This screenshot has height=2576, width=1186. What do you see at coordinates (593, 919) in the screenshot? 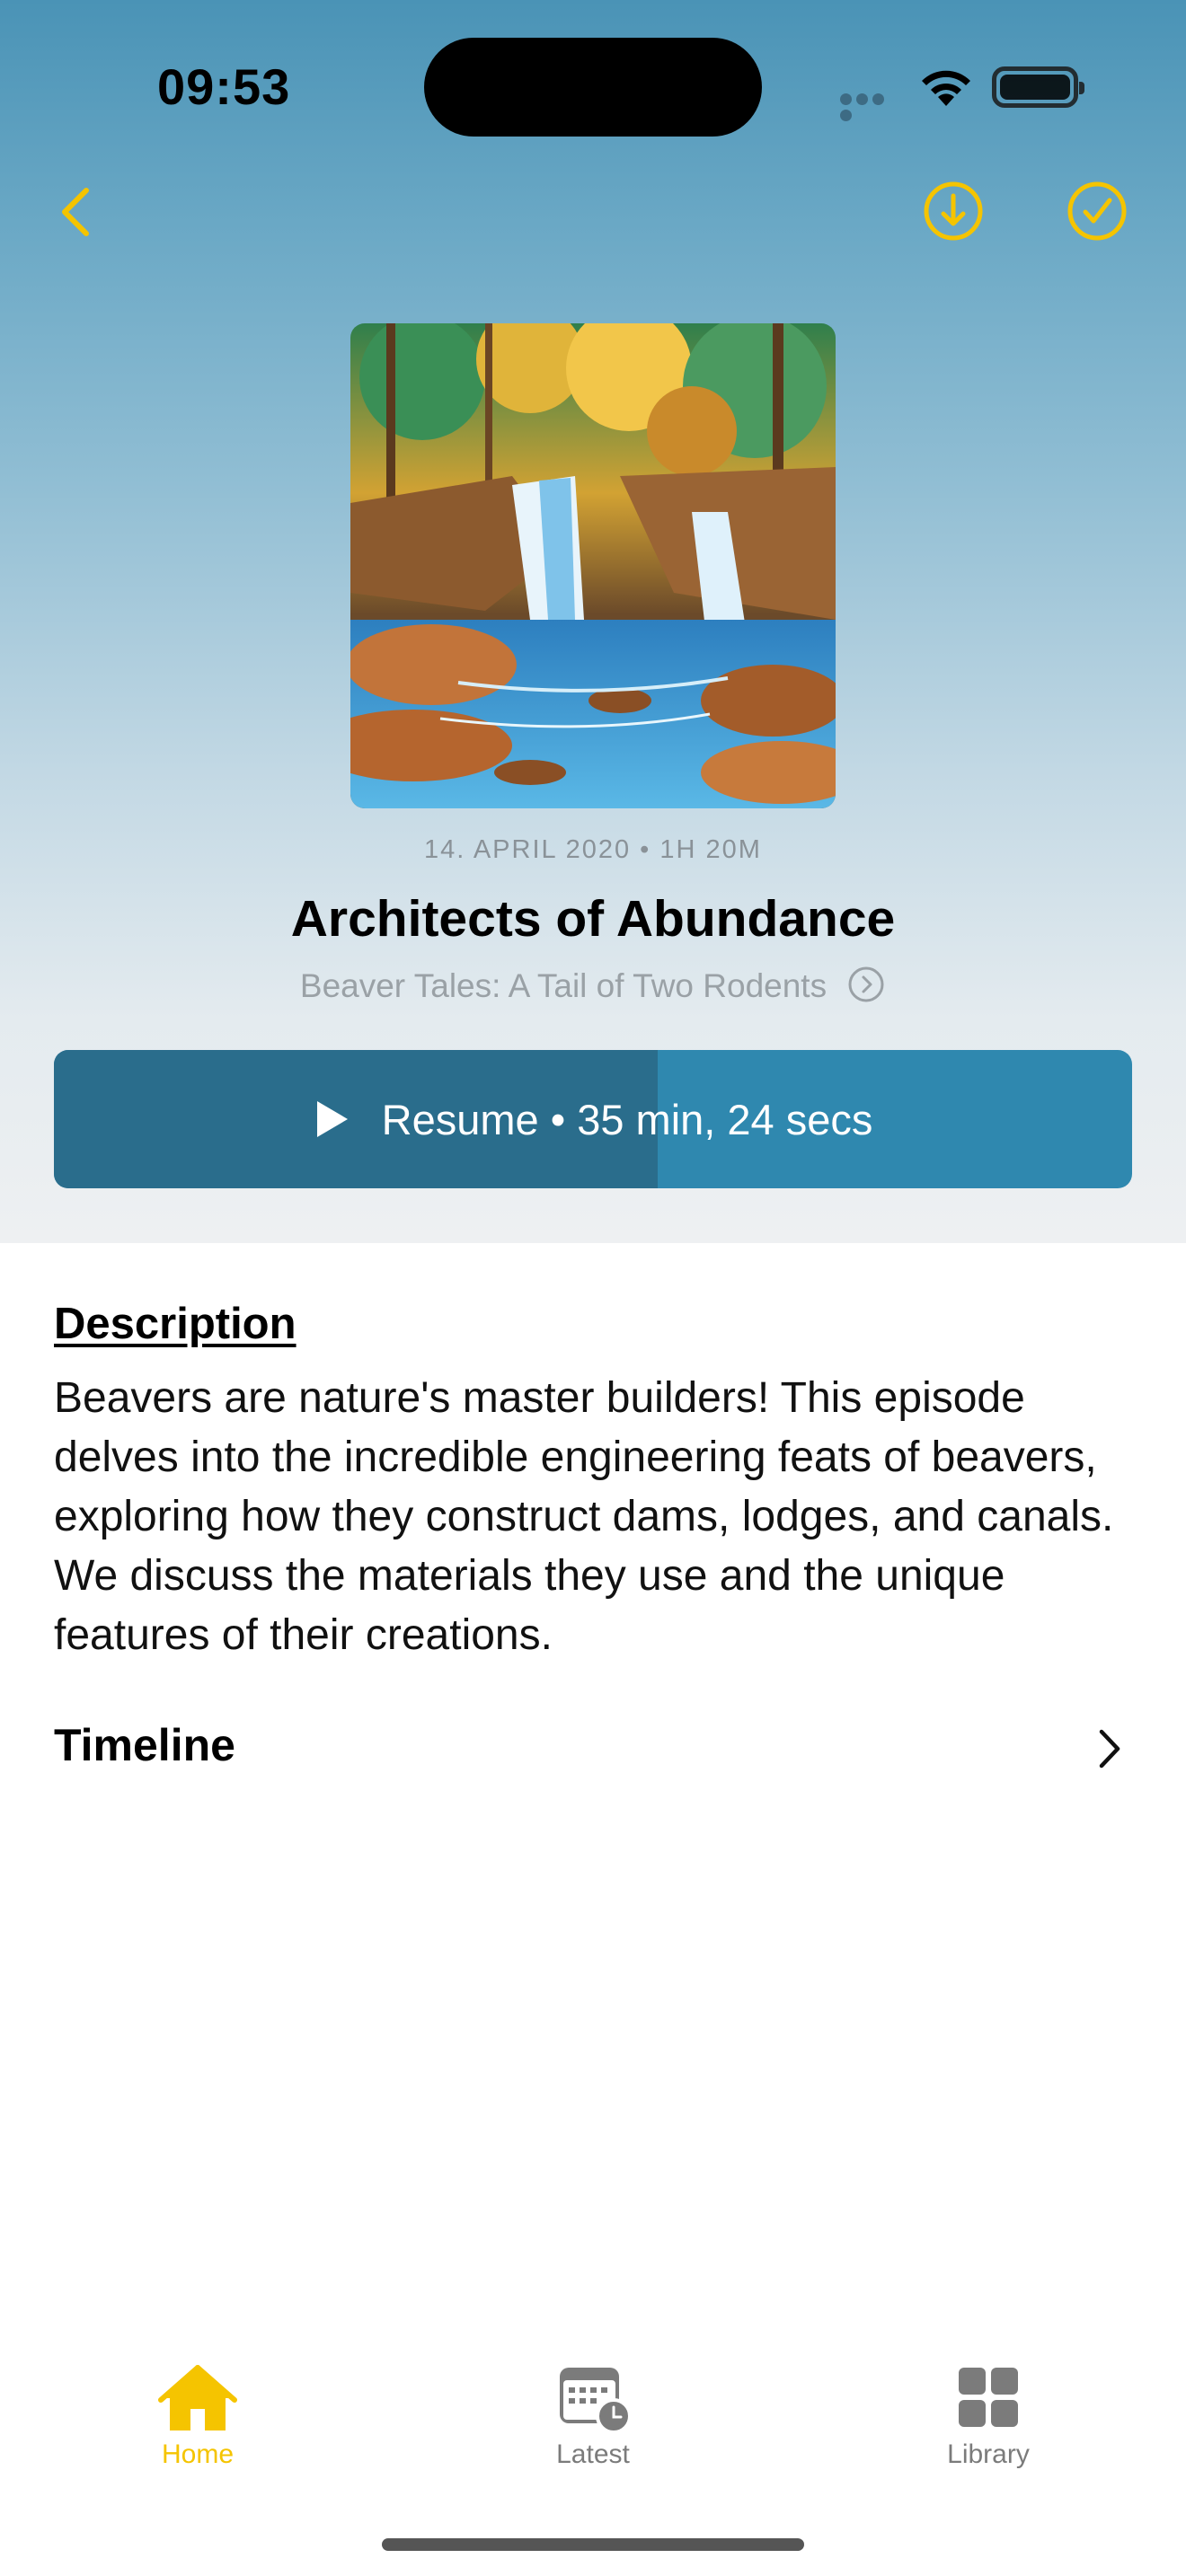
I see `episode-title: Architects of Abundance` at bounding box center [593, 919].